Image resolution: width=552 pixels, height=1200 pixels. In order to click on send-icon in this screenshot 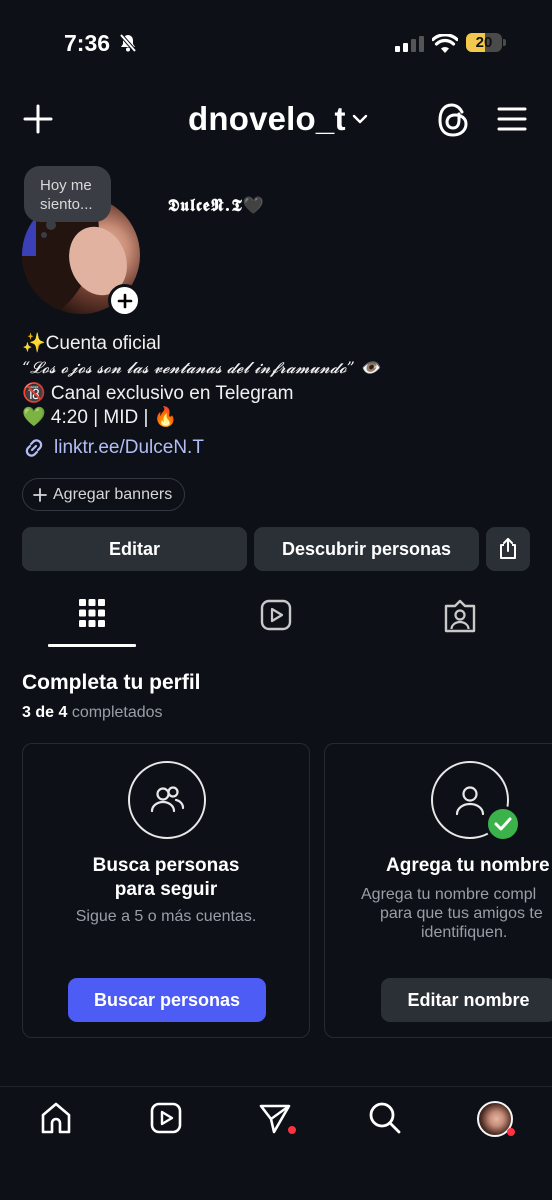, I will do `click(275, 1118)`.